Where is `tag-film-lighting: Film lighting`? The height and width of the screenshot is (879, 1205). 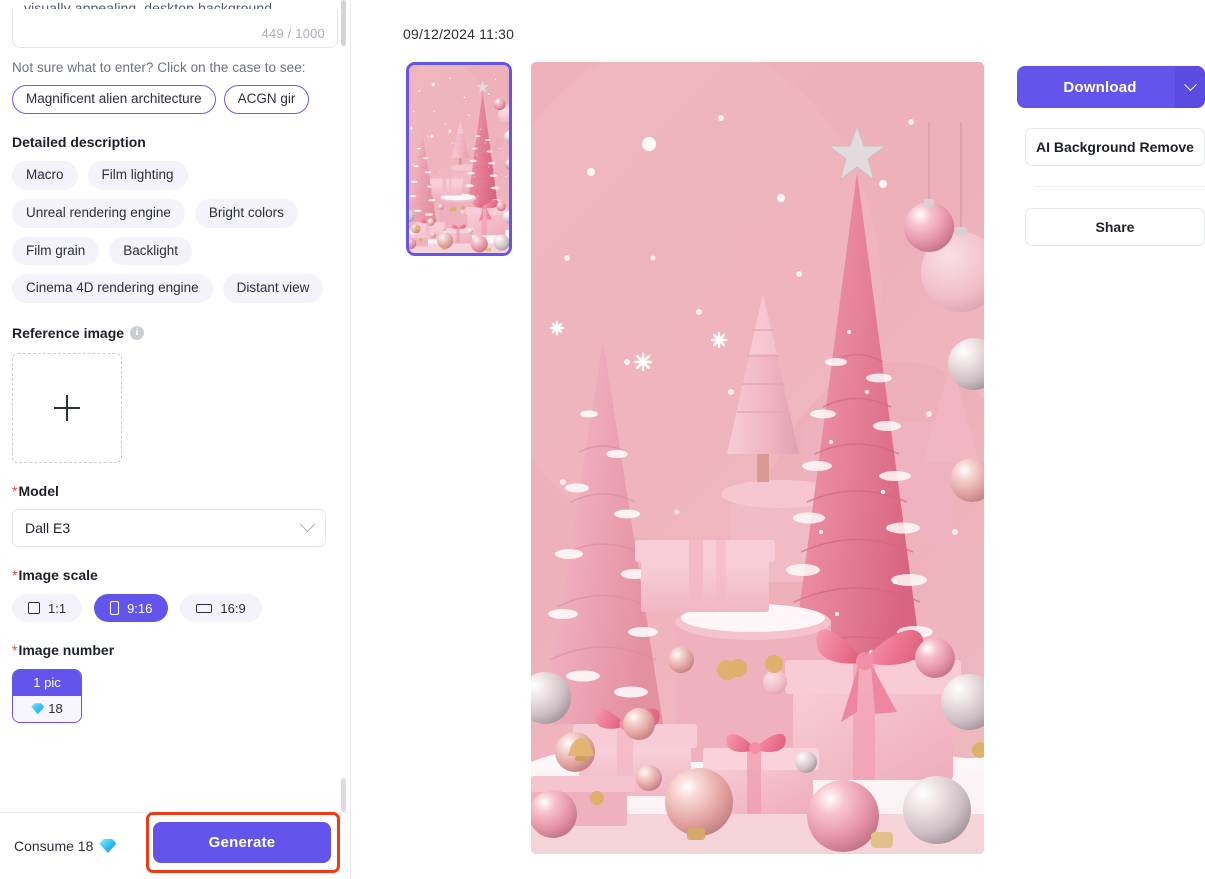
tag-film-lighting: Film lighting is located at coordinates (137, 175).